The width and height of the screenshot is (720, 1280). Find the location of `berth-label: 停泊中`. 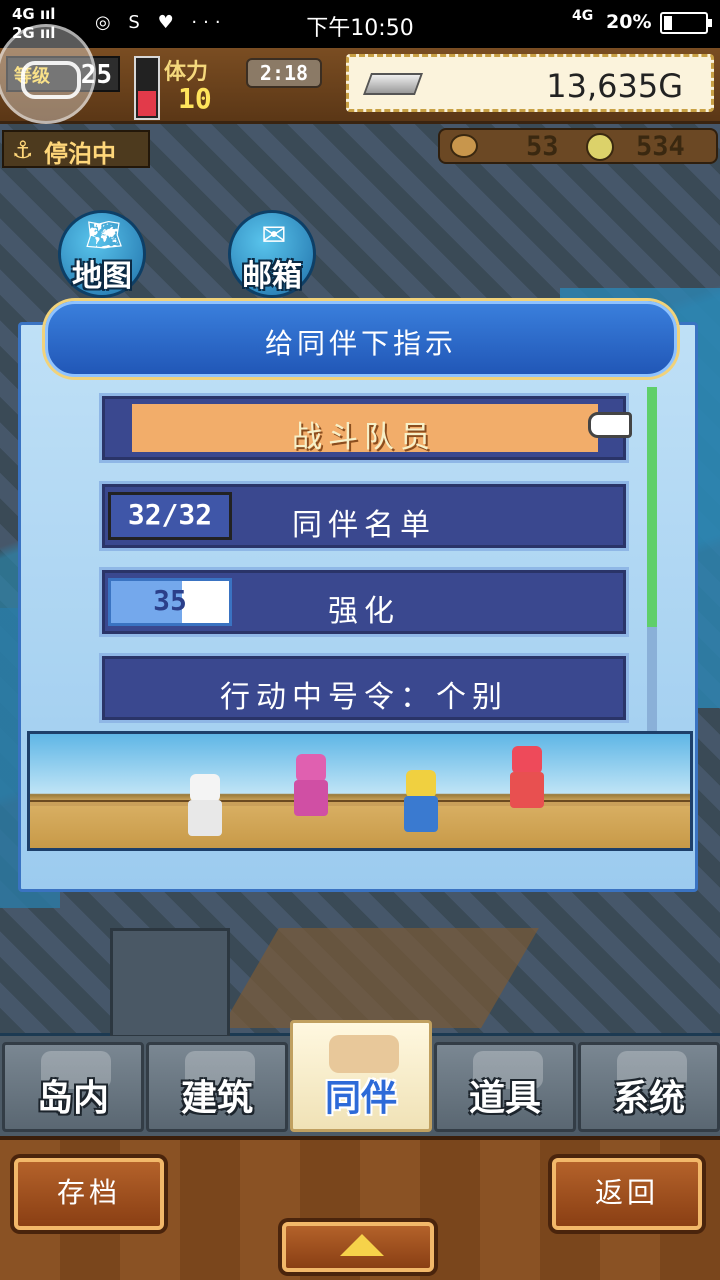

berth-label: 停泊中 is located at coordinates (80, 154).